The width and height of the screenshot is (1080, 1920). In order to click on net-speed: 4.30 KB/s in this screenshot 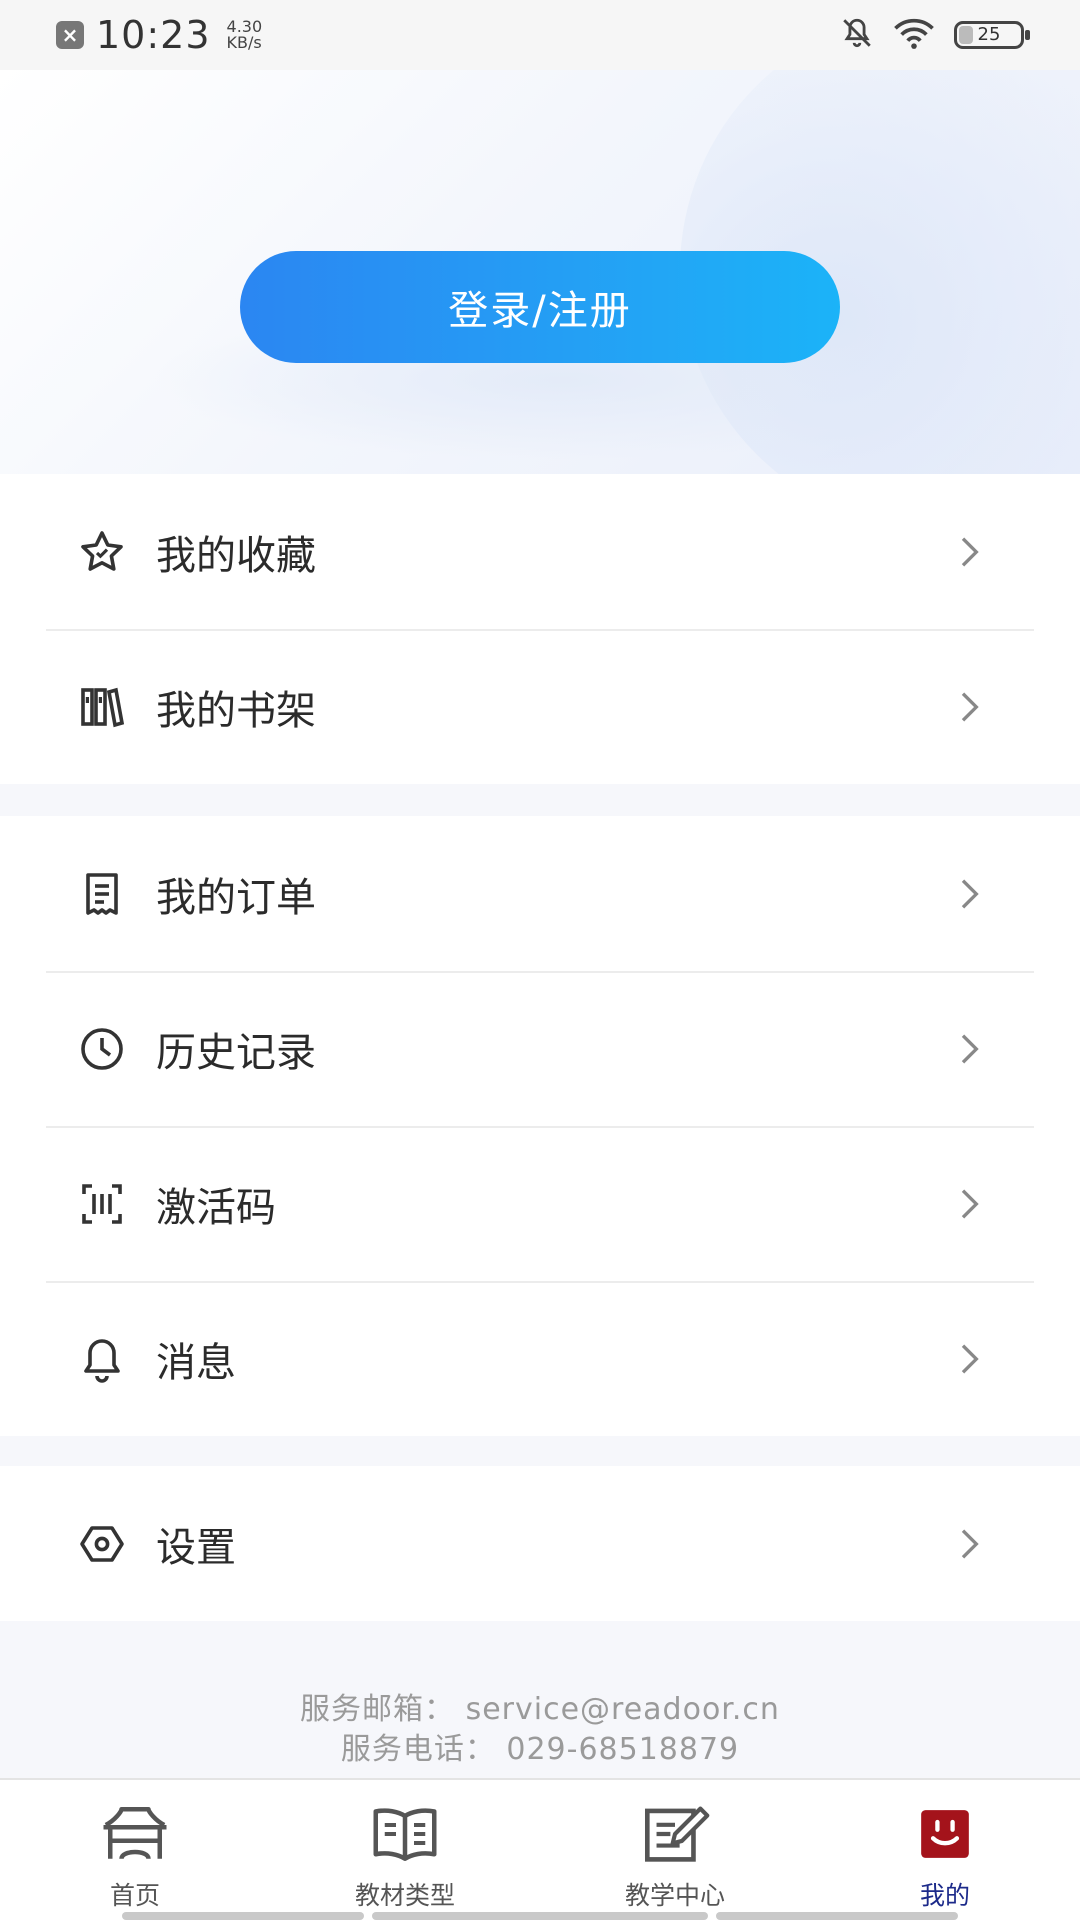, I will do `click(245, 35)`.